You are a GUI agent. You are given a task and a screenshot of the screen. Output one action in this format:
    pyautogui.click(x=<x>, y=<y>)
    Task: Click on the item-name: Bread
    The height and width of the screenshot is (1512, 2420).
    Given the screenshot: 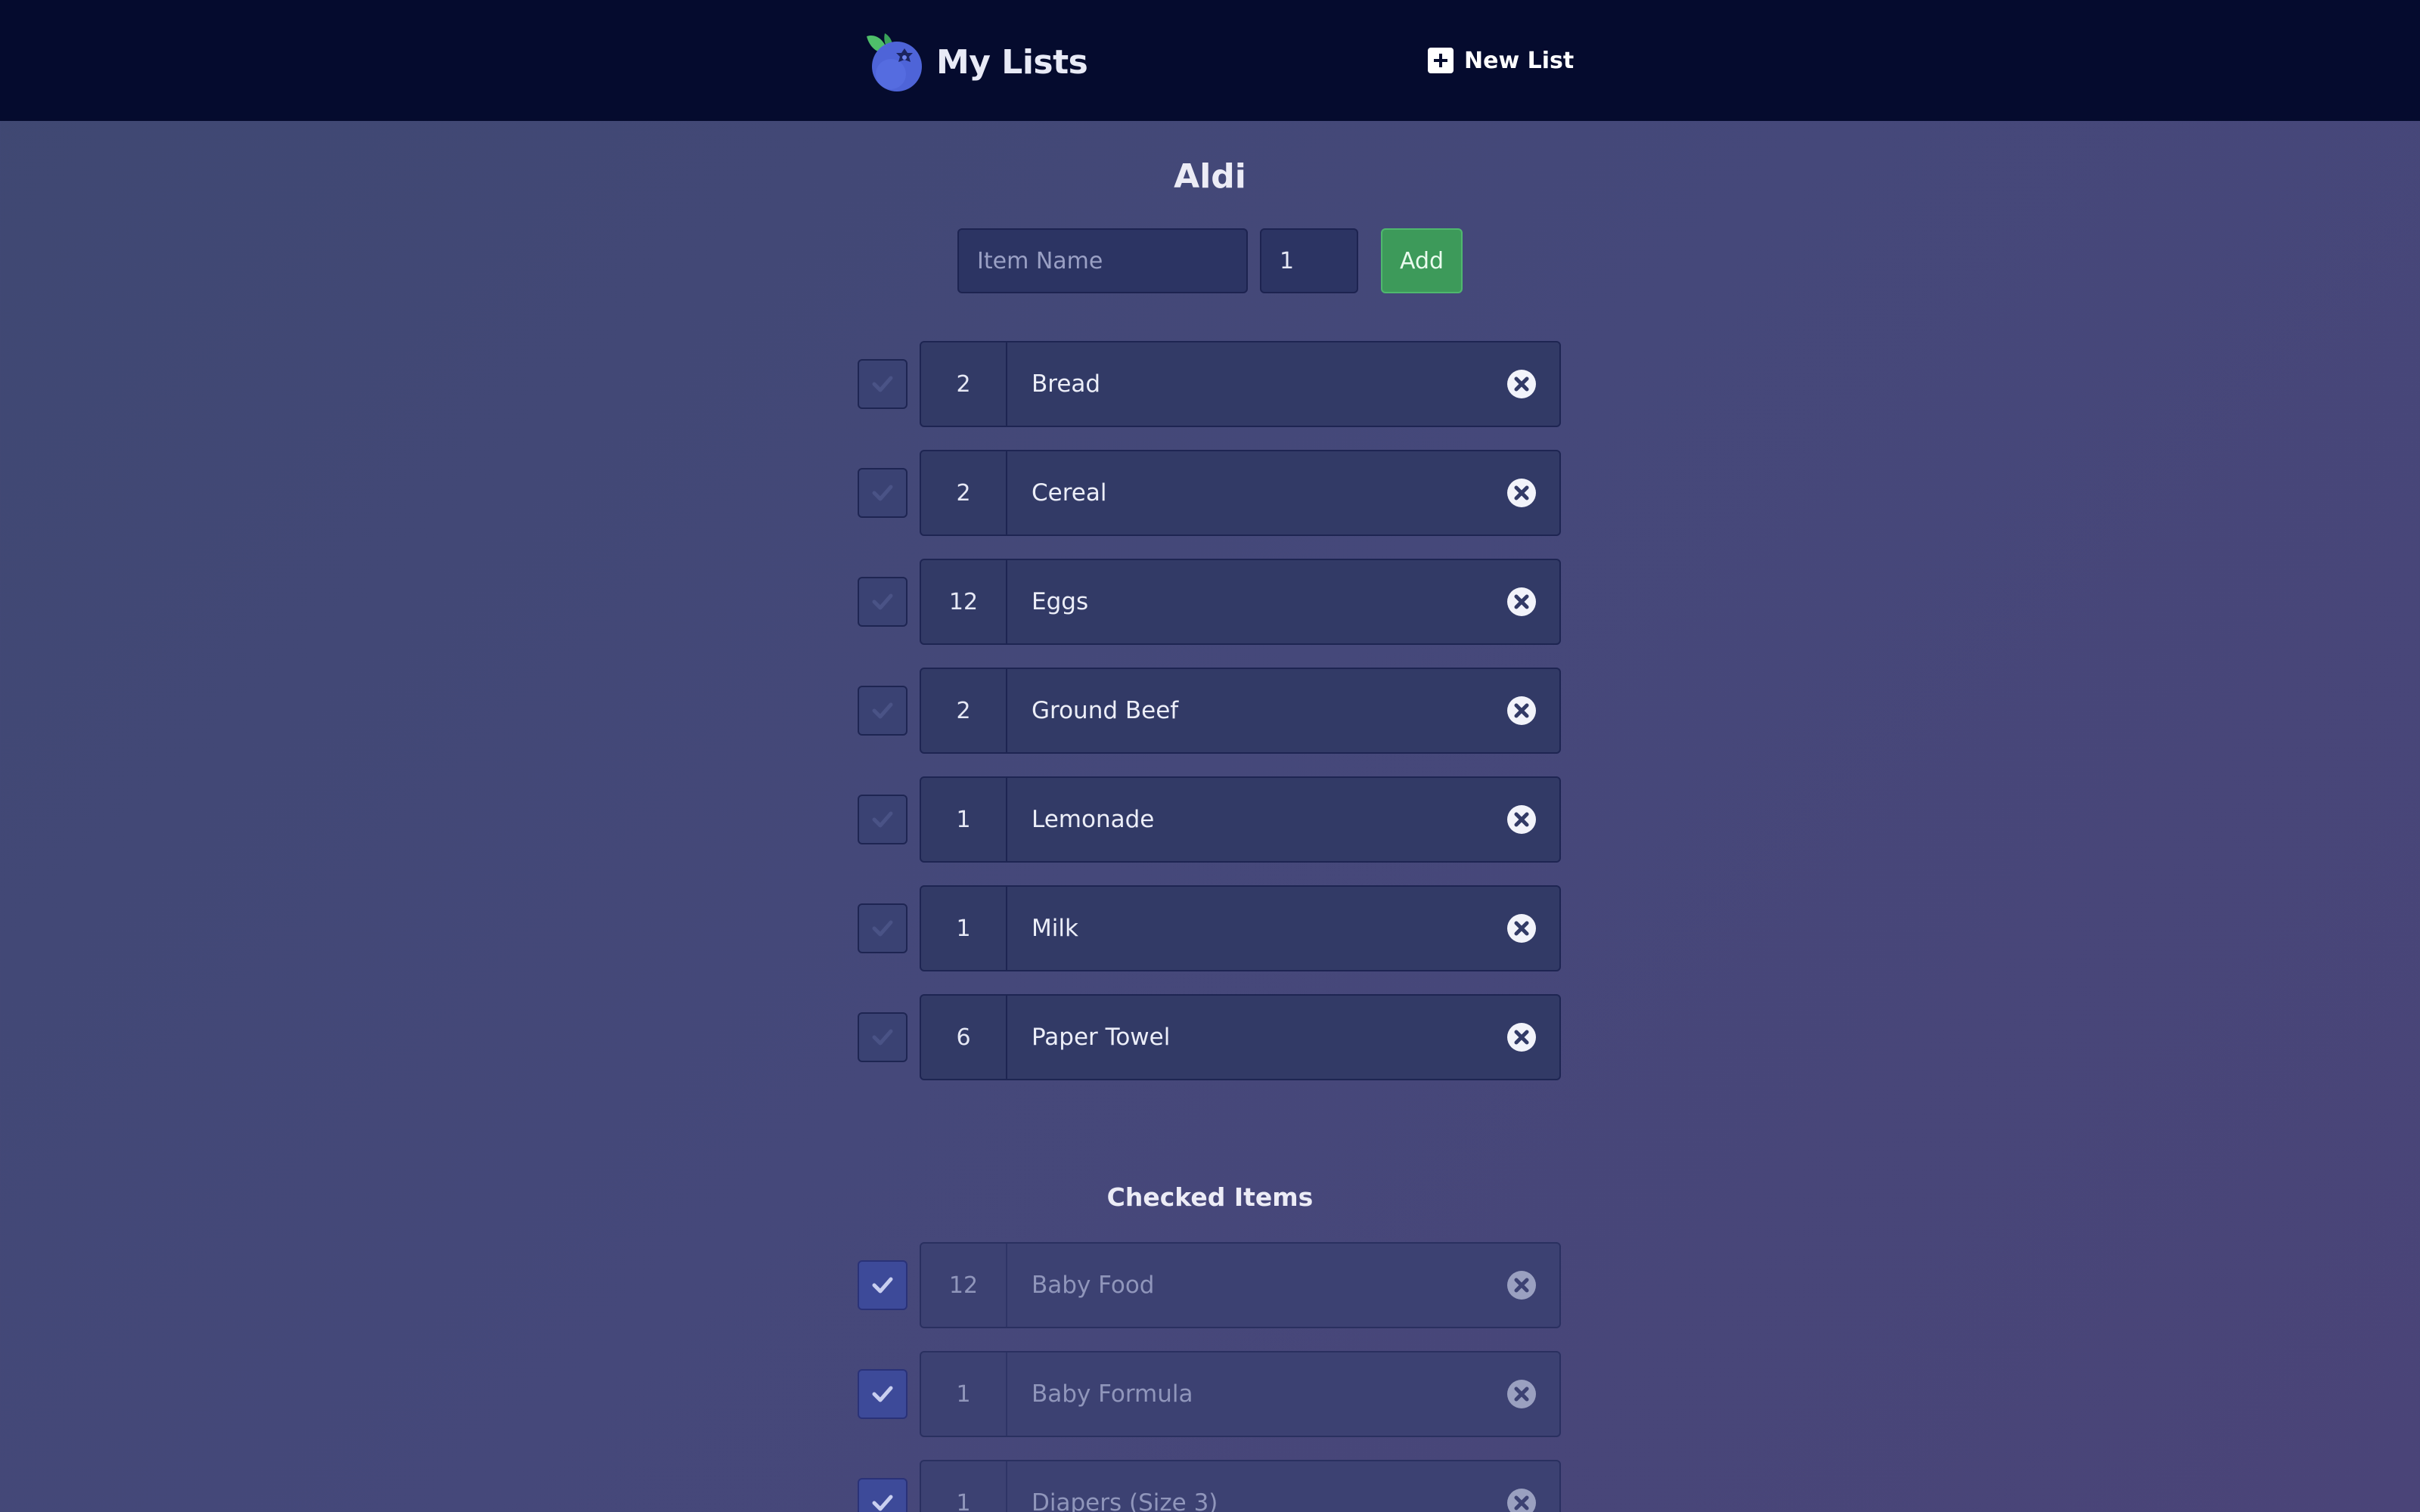 What is the action you would take?
    pyautogui.click(x=1066, y=384)
    